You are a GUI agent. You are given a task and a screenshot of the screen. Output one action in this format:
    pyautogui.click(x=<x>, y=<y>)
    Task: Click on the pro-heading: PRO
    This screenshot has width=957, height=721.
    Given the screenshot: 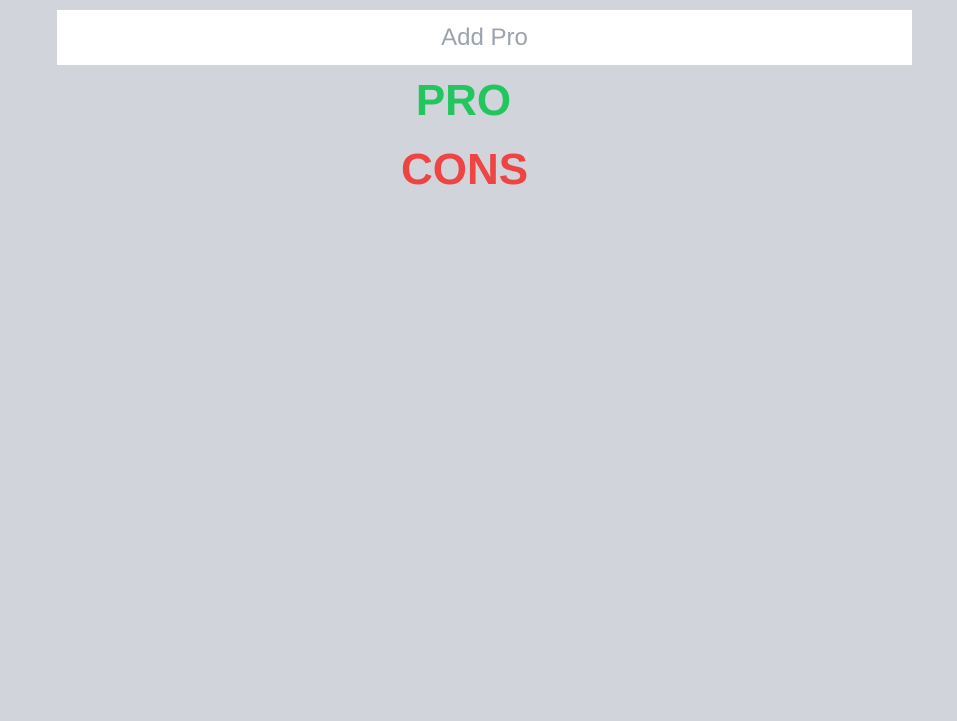 What is the action you would take?
    pyautogui.click(x=463, y=100)
    